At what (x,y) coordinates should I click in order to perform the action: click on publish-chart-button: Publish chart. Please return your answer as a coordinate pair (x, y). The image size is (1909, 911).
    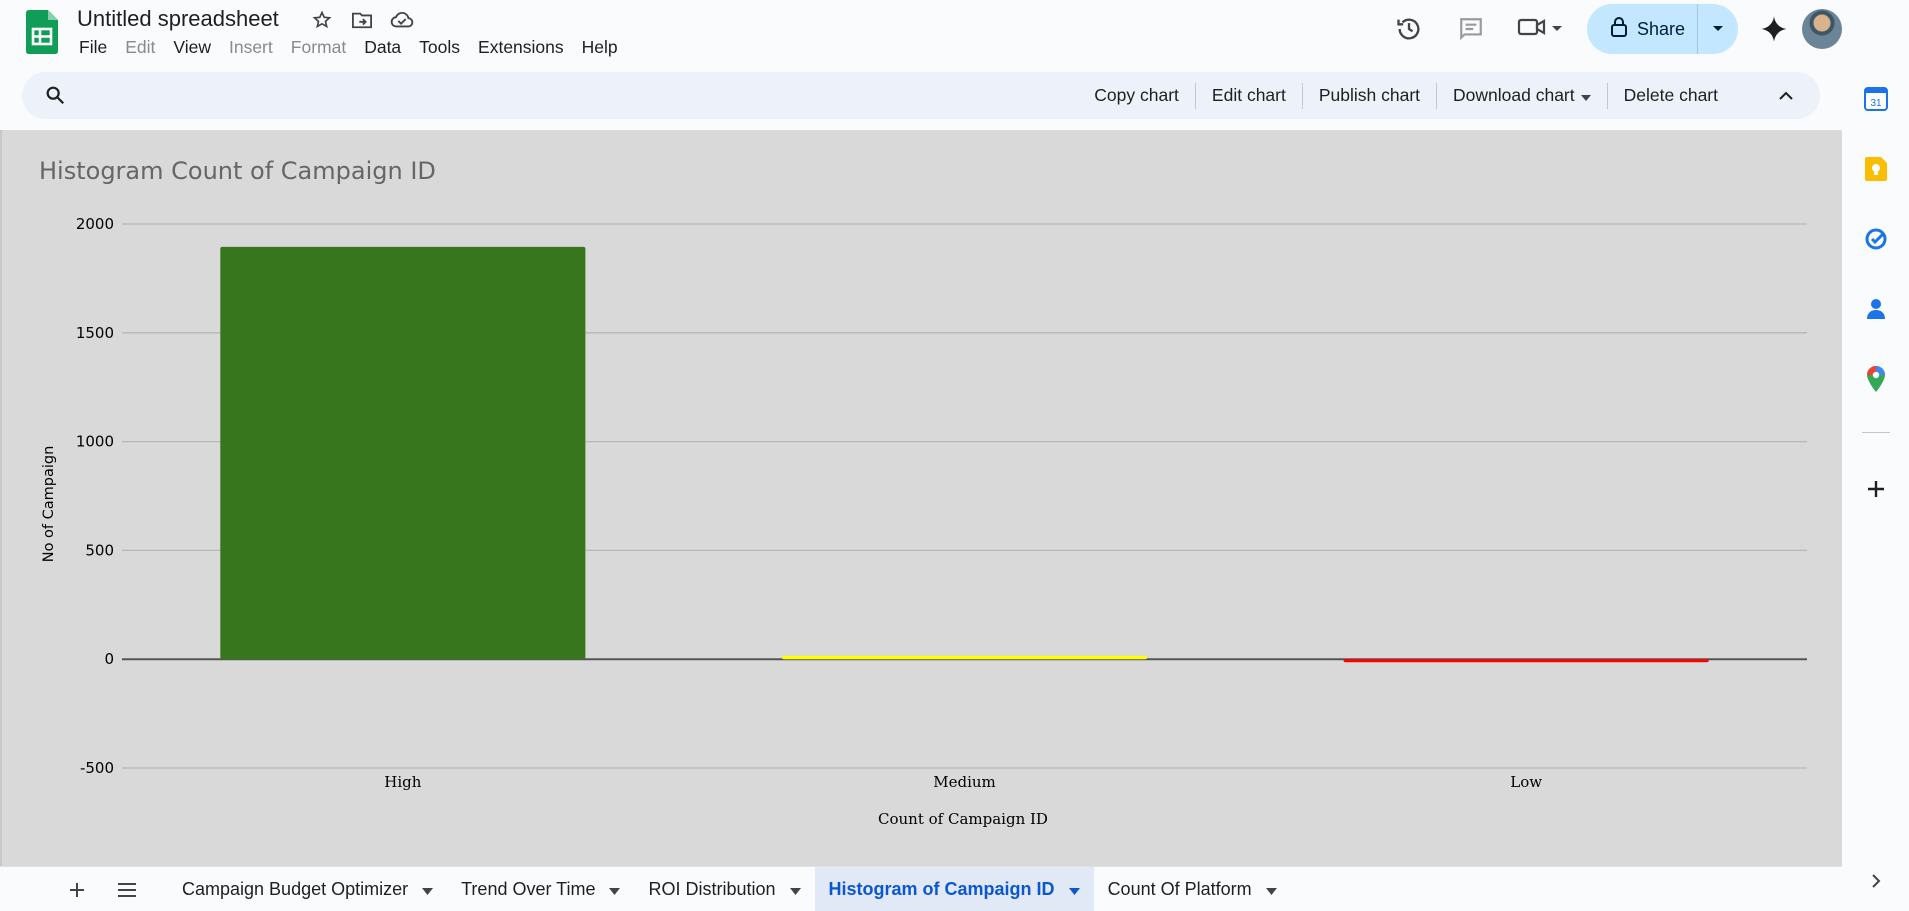
    Looking at the image, I should click on (1369, 95).